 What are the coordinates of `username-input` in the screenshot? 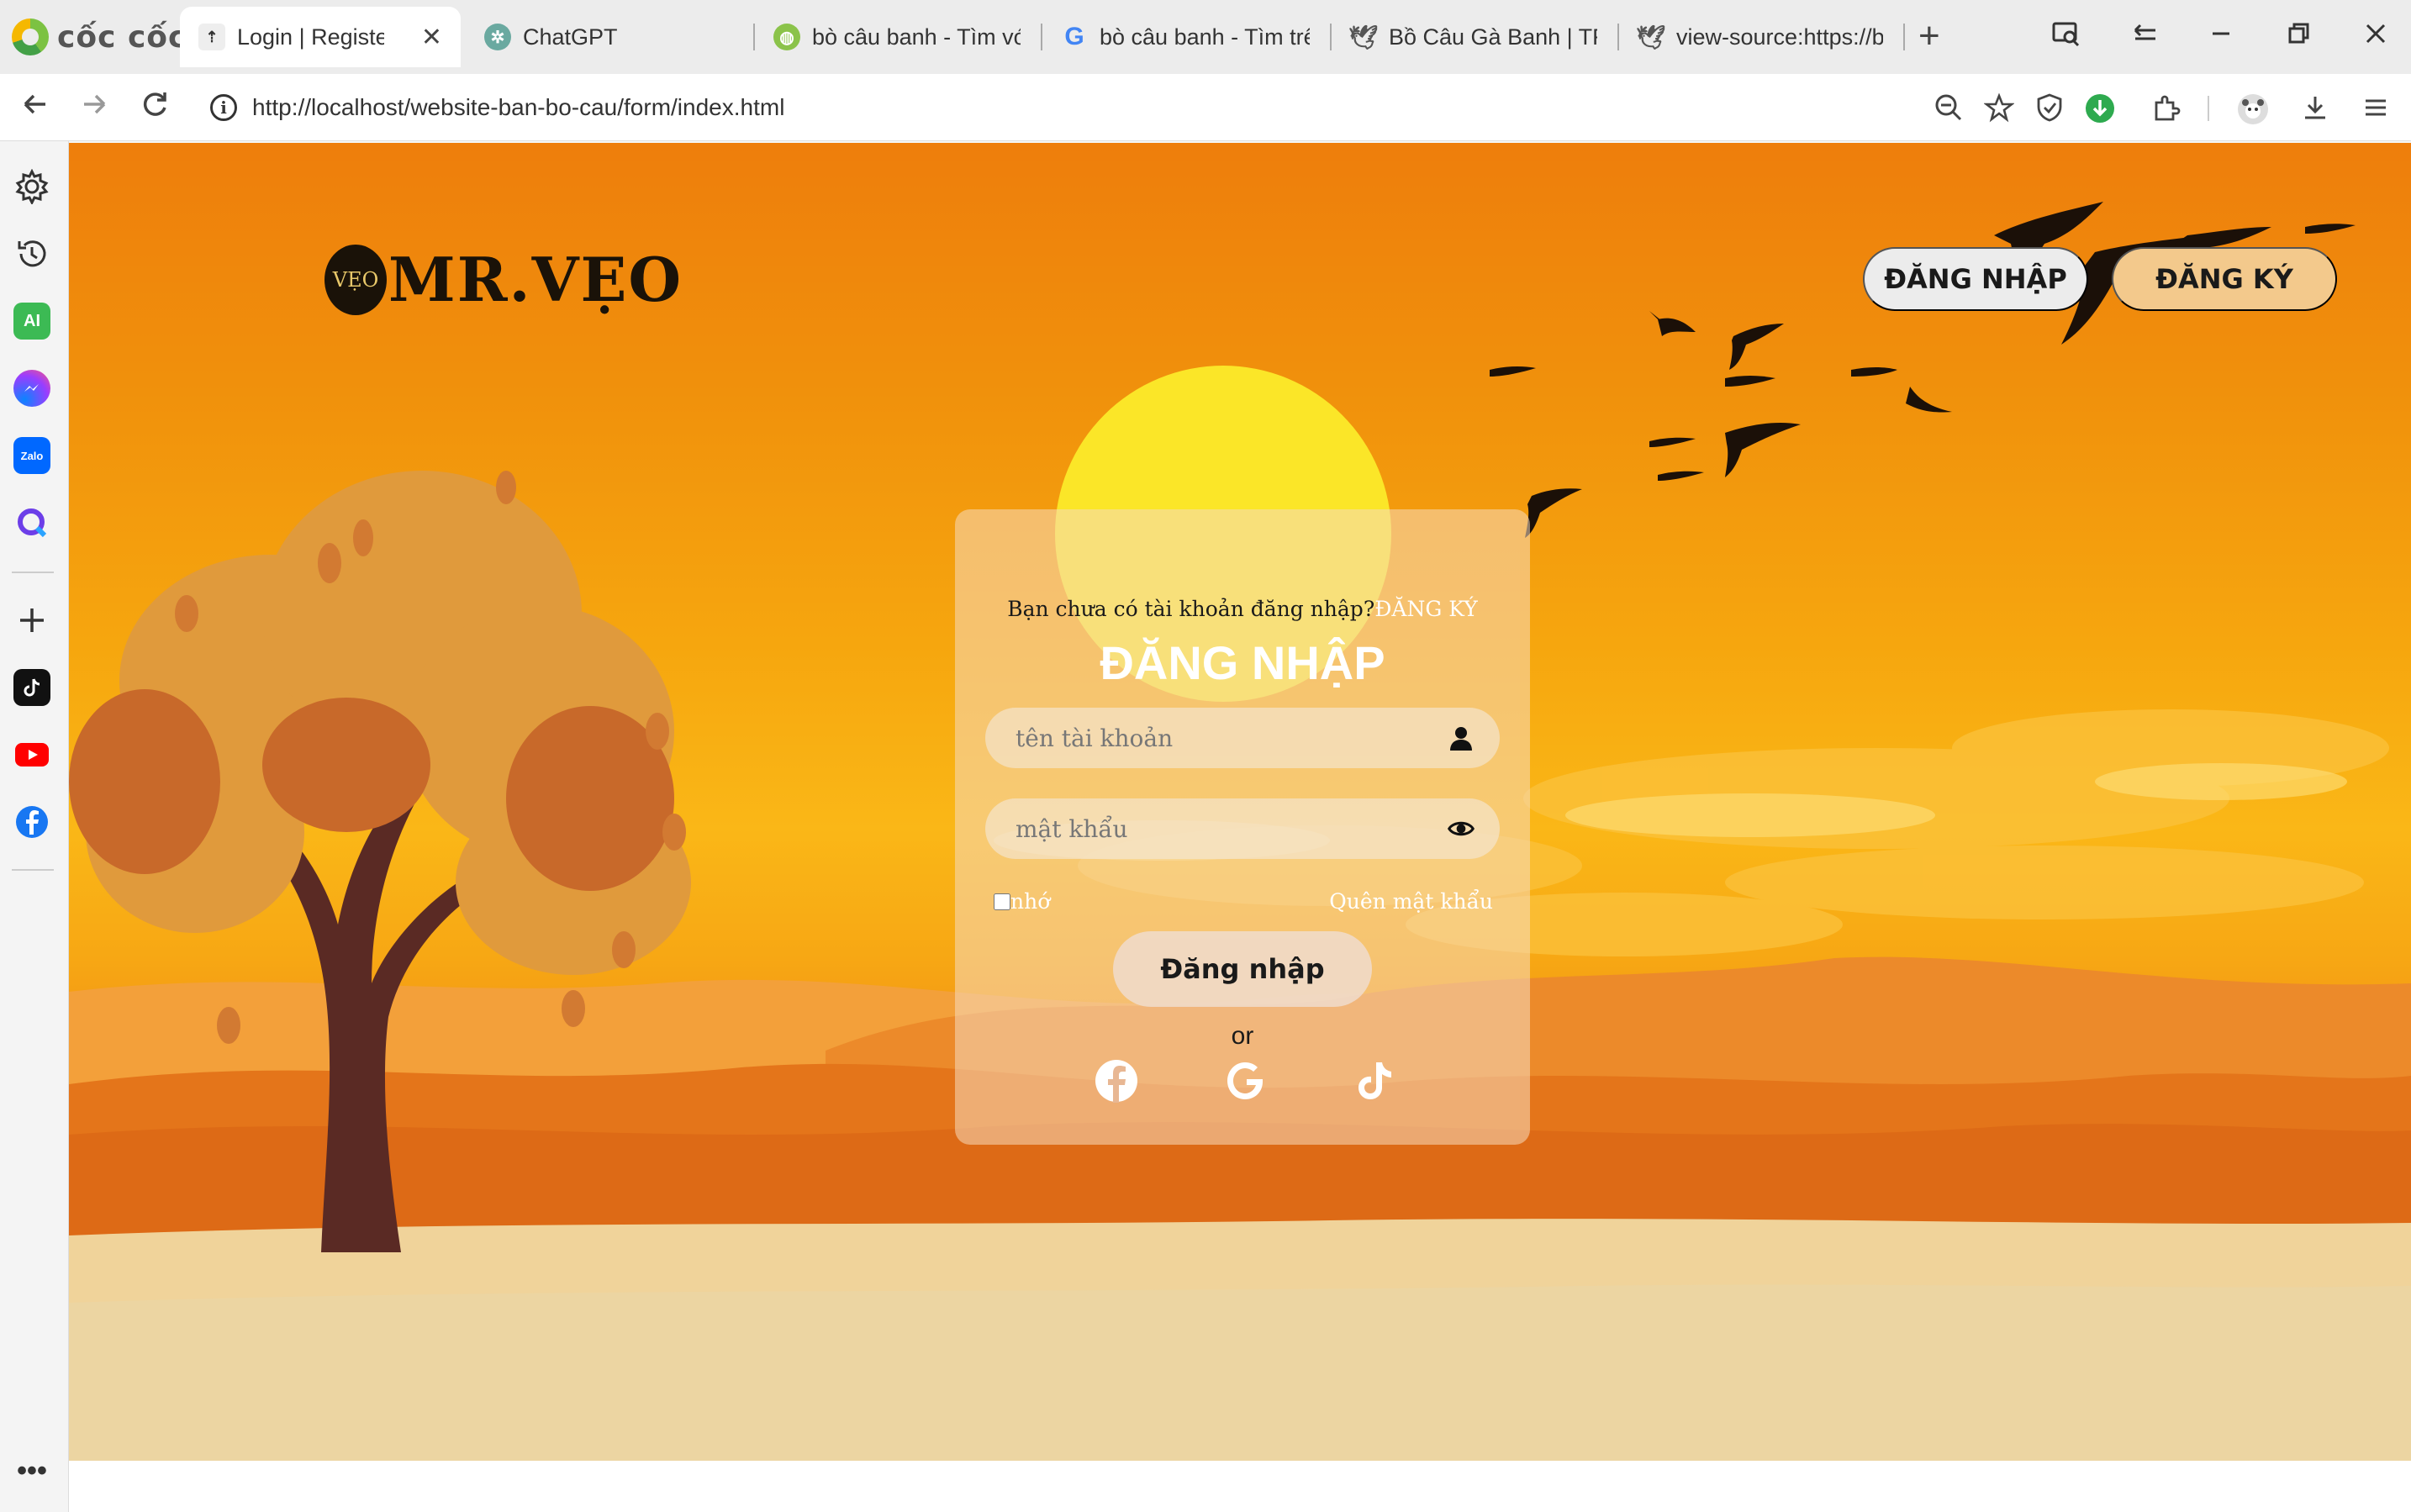 It's located at (1212, 738).